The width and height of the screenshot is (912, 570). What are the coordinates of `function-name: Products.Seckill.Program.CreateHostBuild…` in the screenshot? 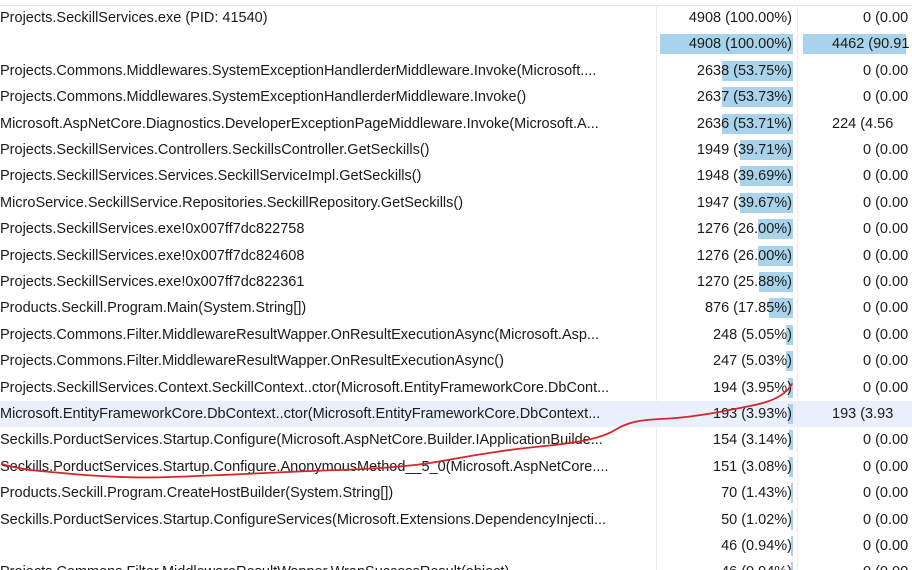 It's located at (197, 493).